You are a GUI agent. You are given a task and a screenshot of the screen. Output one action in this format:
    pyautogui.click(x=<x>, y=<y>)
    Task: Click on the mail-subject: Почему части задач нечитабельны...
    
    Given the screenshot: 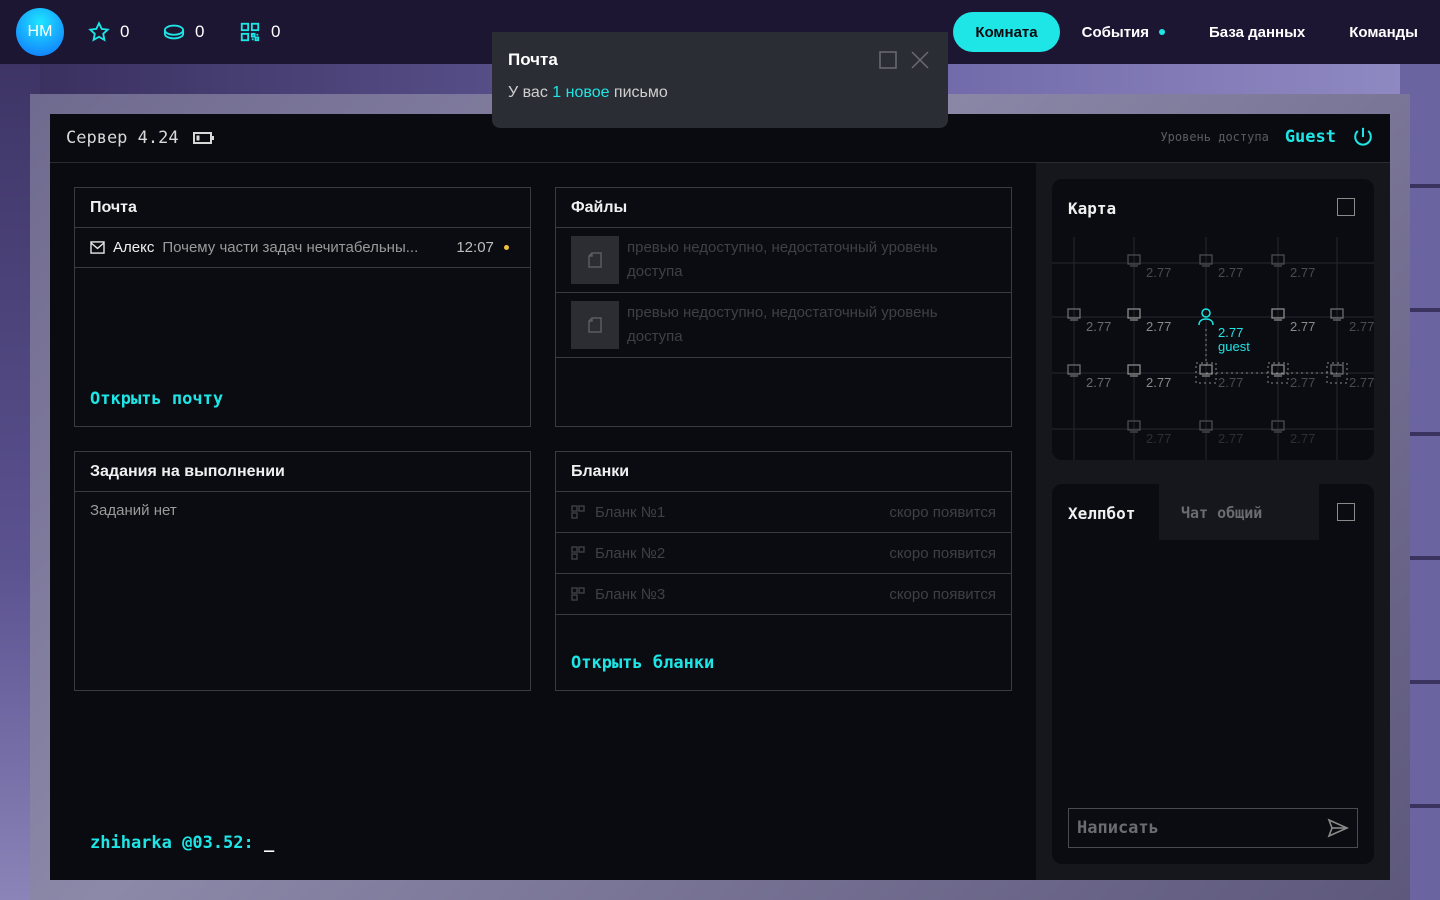 What is the action you would take?
    pyautogui.click(x=290, y=247)
    